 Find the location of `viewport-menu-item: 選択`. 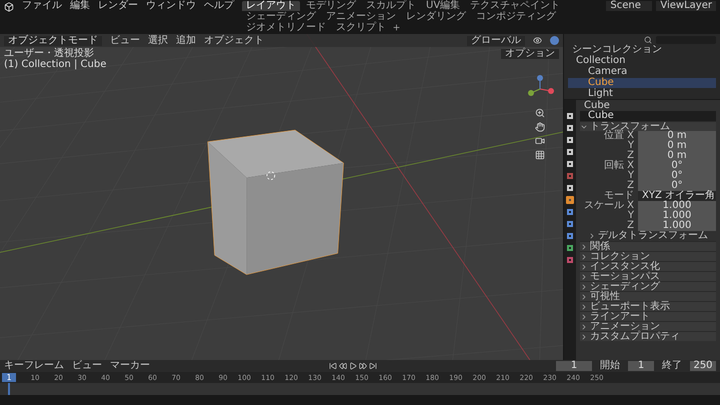

viewport-menu-item: 選択 is located at coordinates (158, 41).